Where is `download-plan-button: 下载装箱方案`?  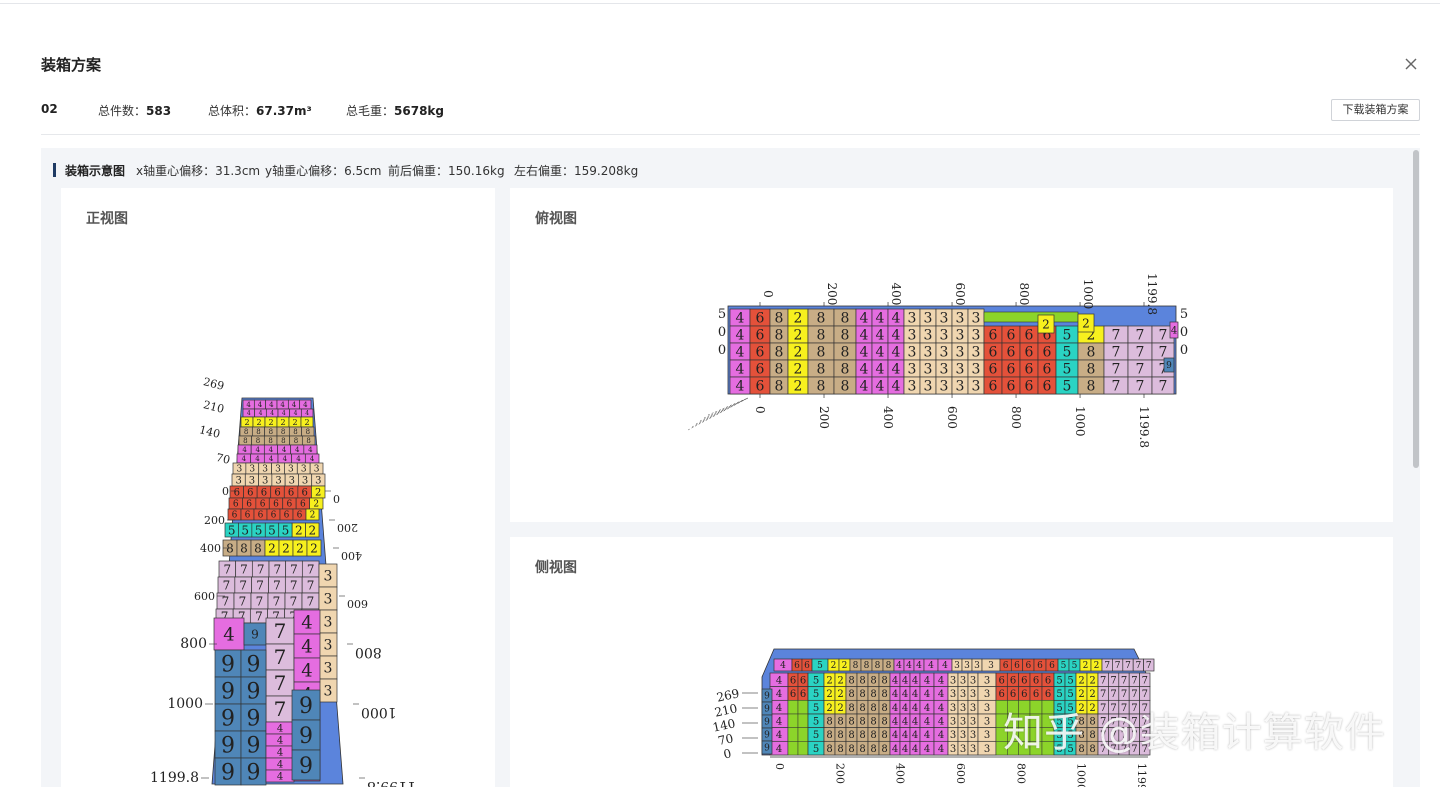 download-plan-button: 下载装箱方案 is located at coordinates (1375, 110).